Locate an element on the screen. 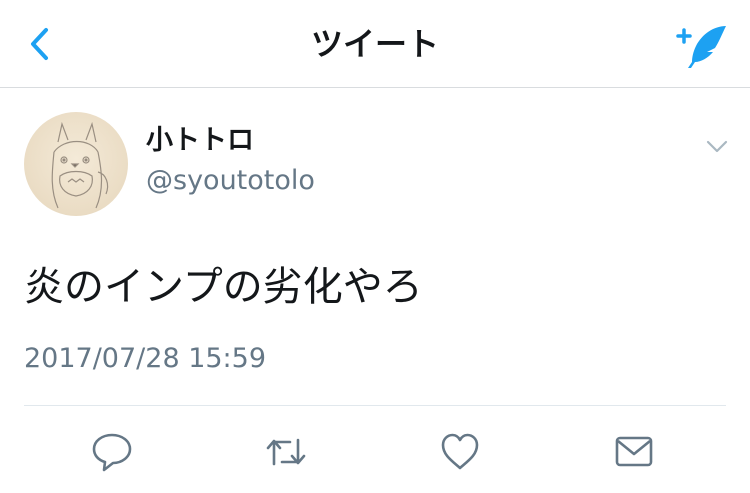 The width and height of the screenshot is (750, 493). share-dm-button is located at coordinates (634, 452).